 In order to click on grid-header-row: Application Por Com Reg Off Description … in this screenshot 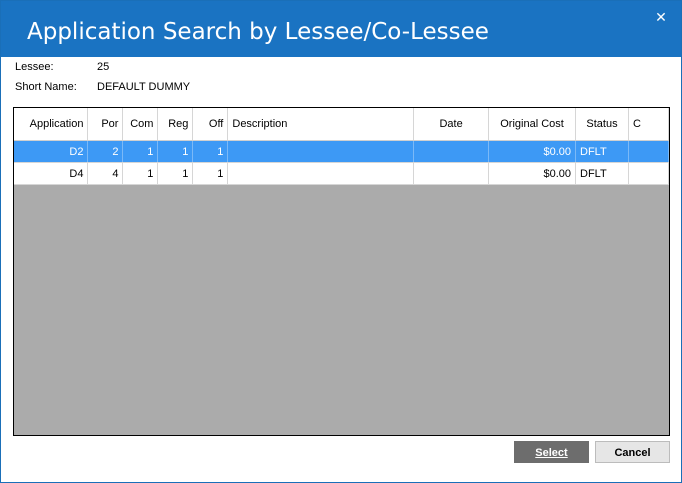, I will do `click(342, 124)`.